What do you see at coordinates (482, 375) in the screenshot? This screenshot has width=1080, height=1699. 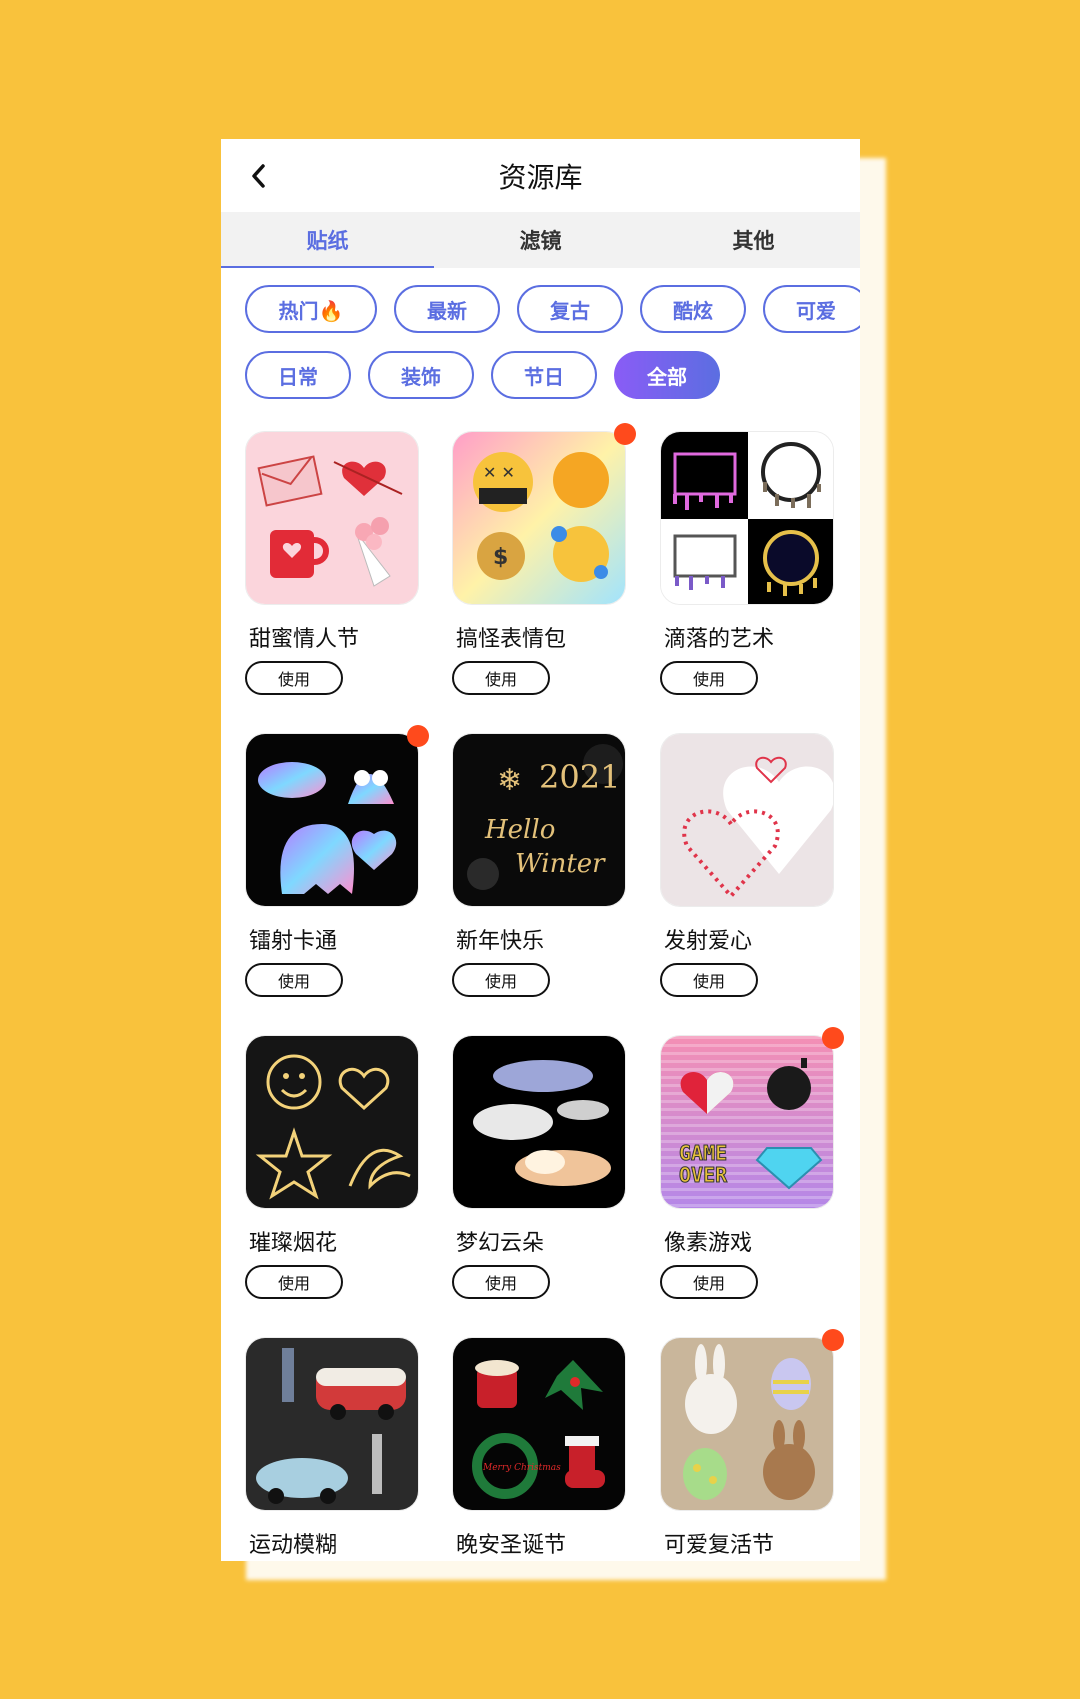 I see `filter-chips-row-2: 日常 装饰 节日 全部` at bounding box center [482, 375].